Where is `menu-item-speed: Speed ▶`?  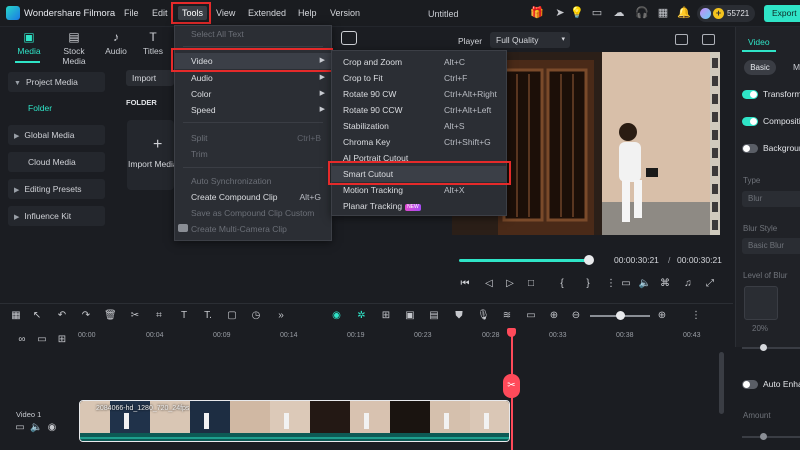
menu-item-speed: Speed ▶ is located at coordinates (253, 110).